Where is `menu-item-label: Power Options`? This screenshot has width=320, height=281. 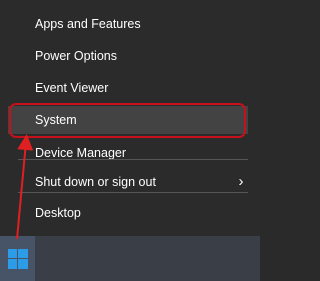
menu-item-label: Power Options is located at coordinates (76, 56).